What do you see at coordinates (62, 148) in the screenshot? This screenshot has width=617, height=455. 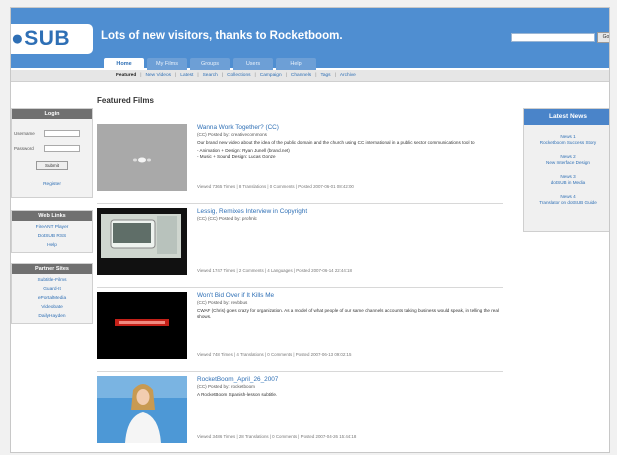 I see `password-field` at bounding box center [62, 148].